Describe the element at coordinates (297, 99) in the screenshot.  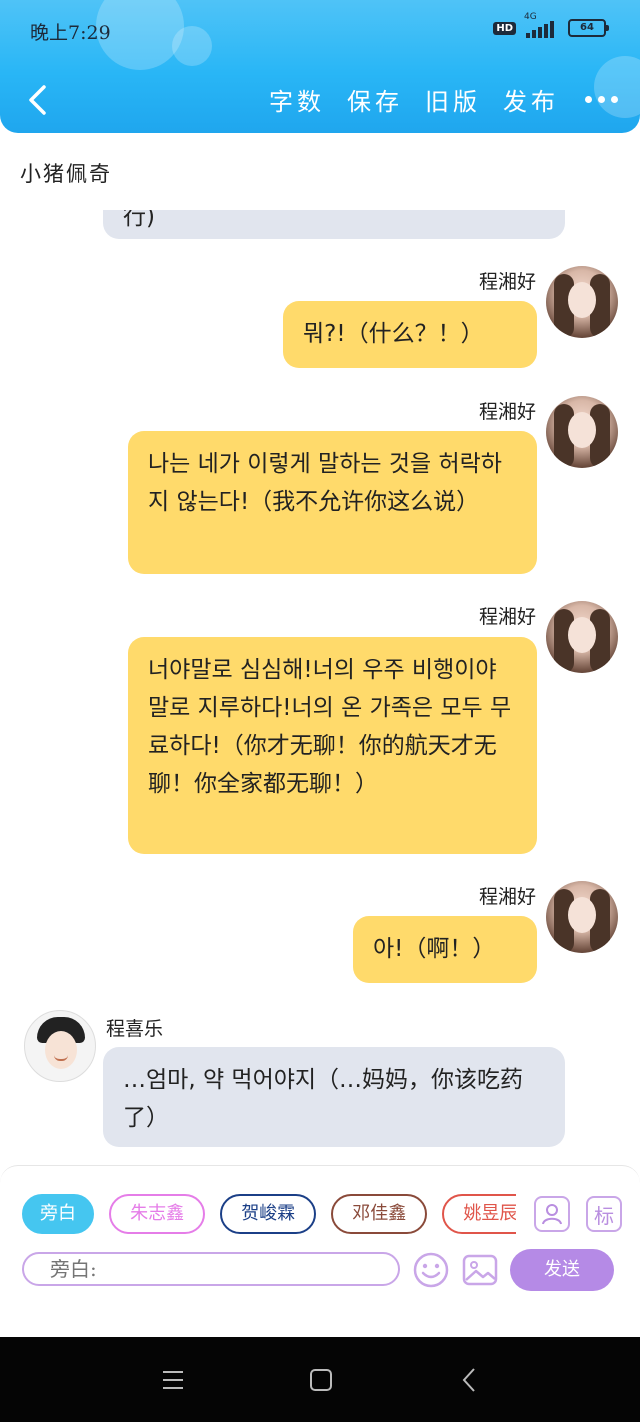
I see `word-count-button: 字数` at that location.